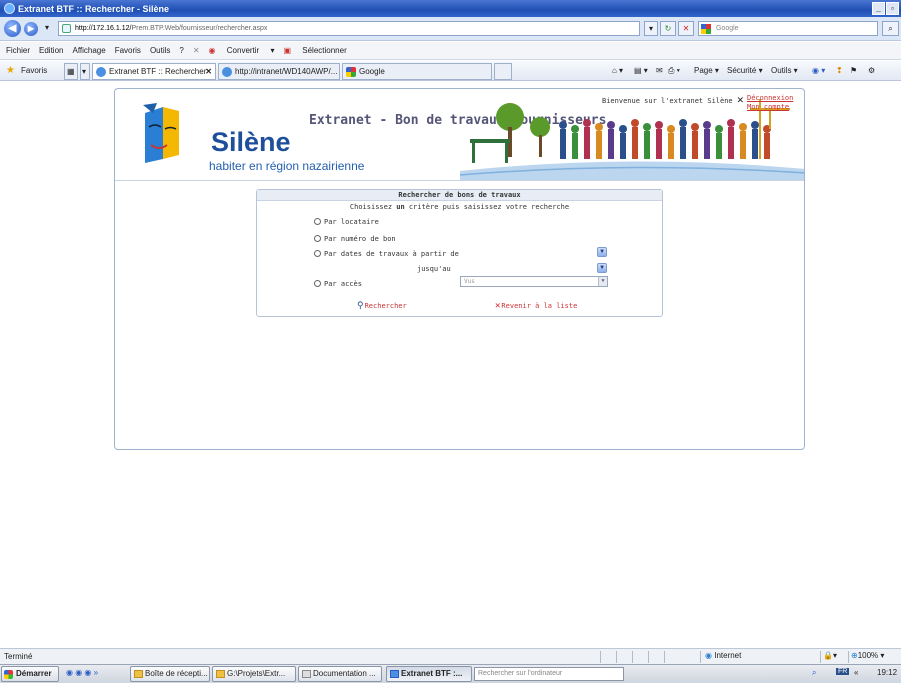  Describe the element at coordinates (706, 29) in the screenshot. I see `google-icon` at that location.